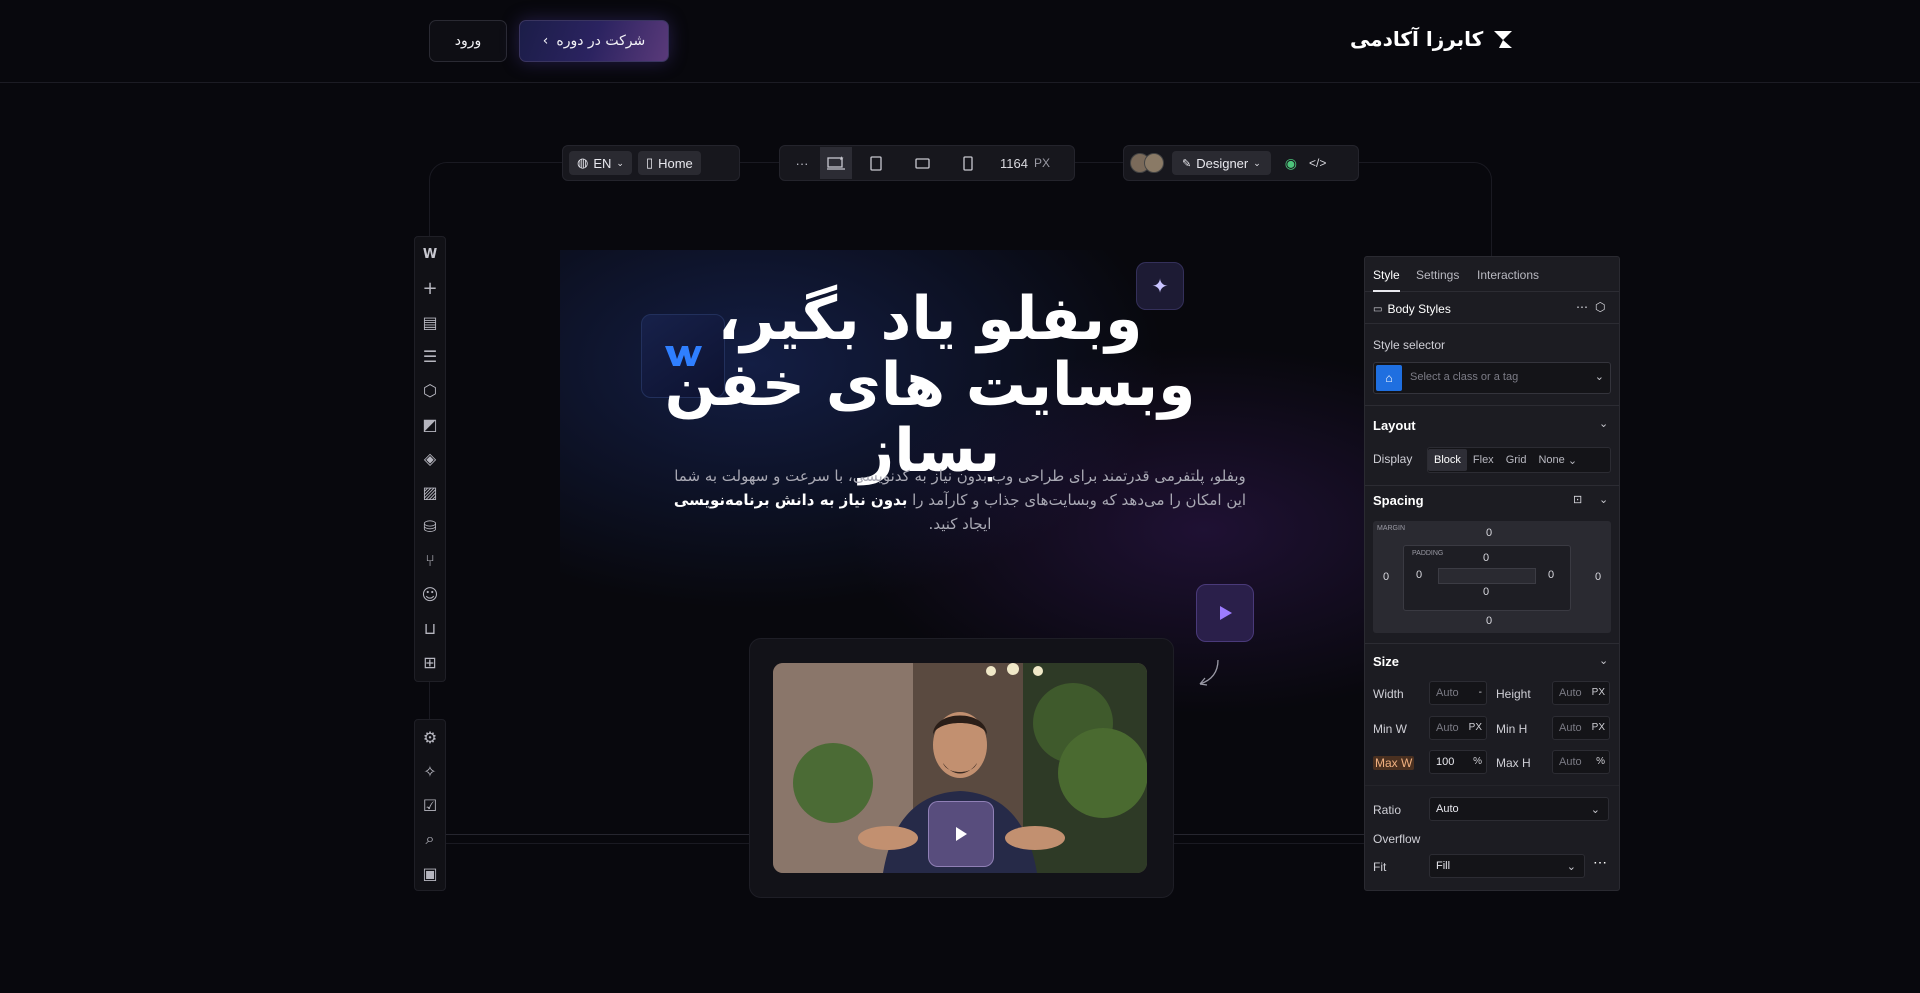  I want to click on play-icon, so click(961, 834).